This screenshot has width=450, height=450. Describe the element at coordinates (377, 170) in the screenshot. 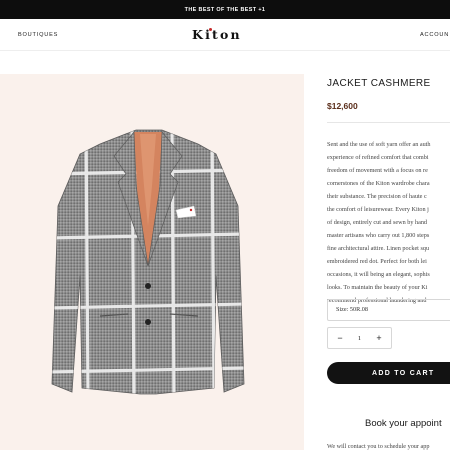

I see `description-line: freedom of movement with a focus on re` at that location.